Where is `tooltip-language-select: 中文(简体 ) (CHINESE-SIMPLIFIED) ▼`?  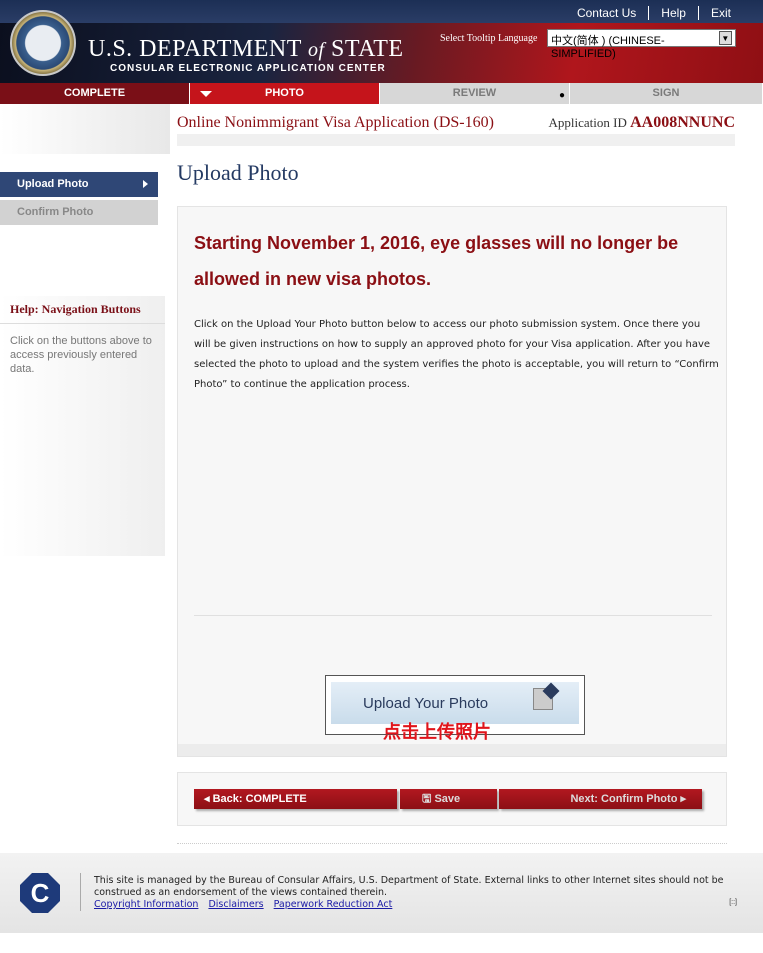 tooltip-language-select: 中文(简体 ) (CHINESE-SIMPLIFIED) ▼ is located at coordinates (641, 44).